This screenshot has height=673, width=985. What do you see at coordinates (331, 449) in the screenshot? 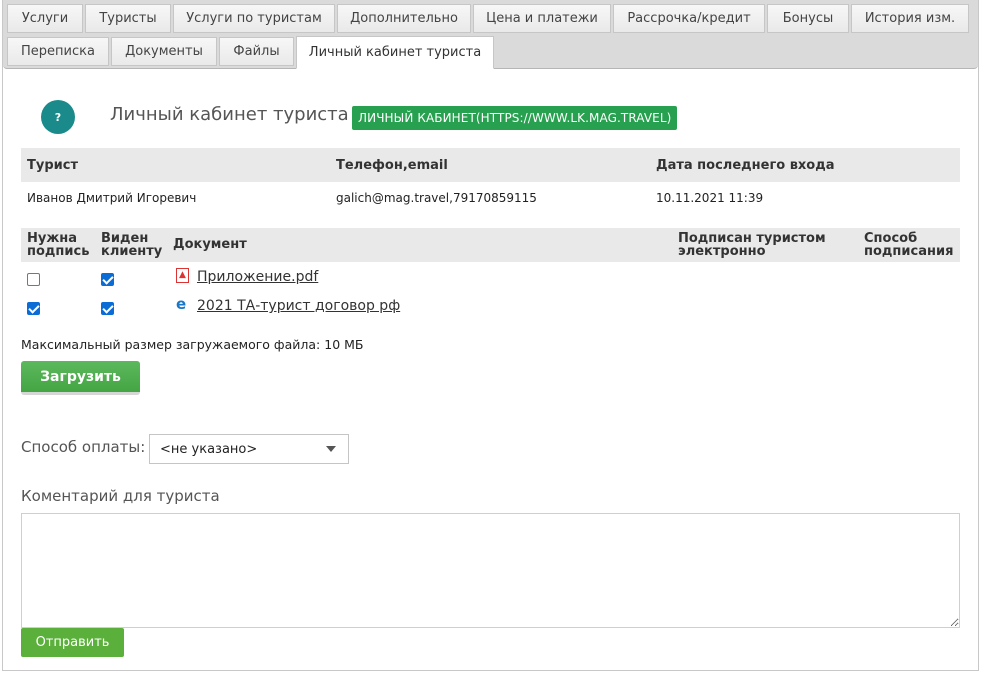
I see `chevron-down-icon` at bounding box center [331, 449].